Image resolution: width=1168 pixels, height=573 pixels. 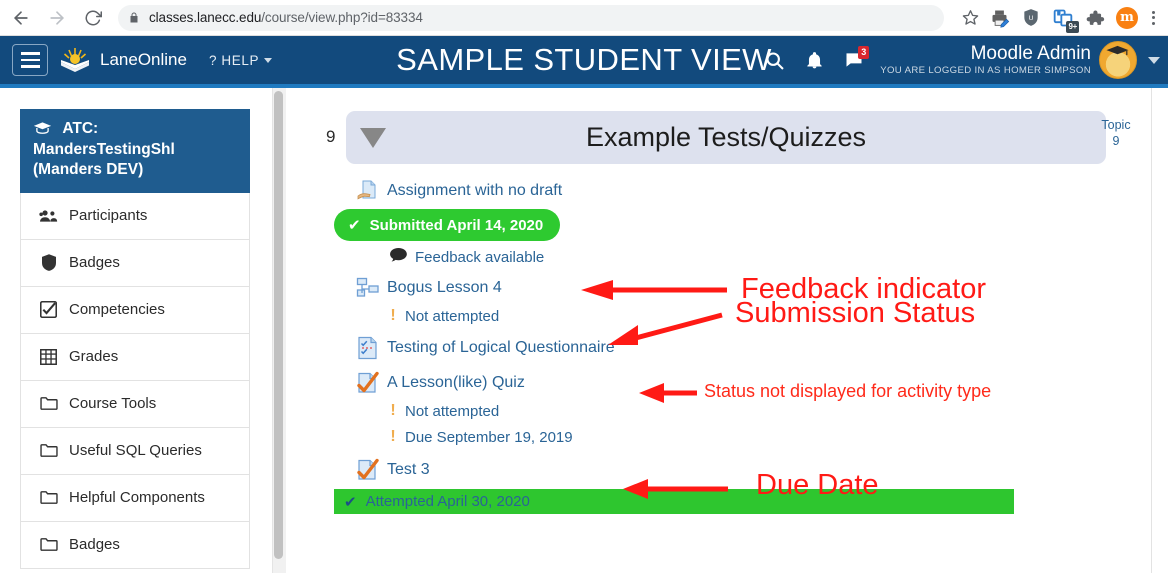 I want to click on sidebar-item-label: Useful SQL Queries, so click(x=135, y=451).